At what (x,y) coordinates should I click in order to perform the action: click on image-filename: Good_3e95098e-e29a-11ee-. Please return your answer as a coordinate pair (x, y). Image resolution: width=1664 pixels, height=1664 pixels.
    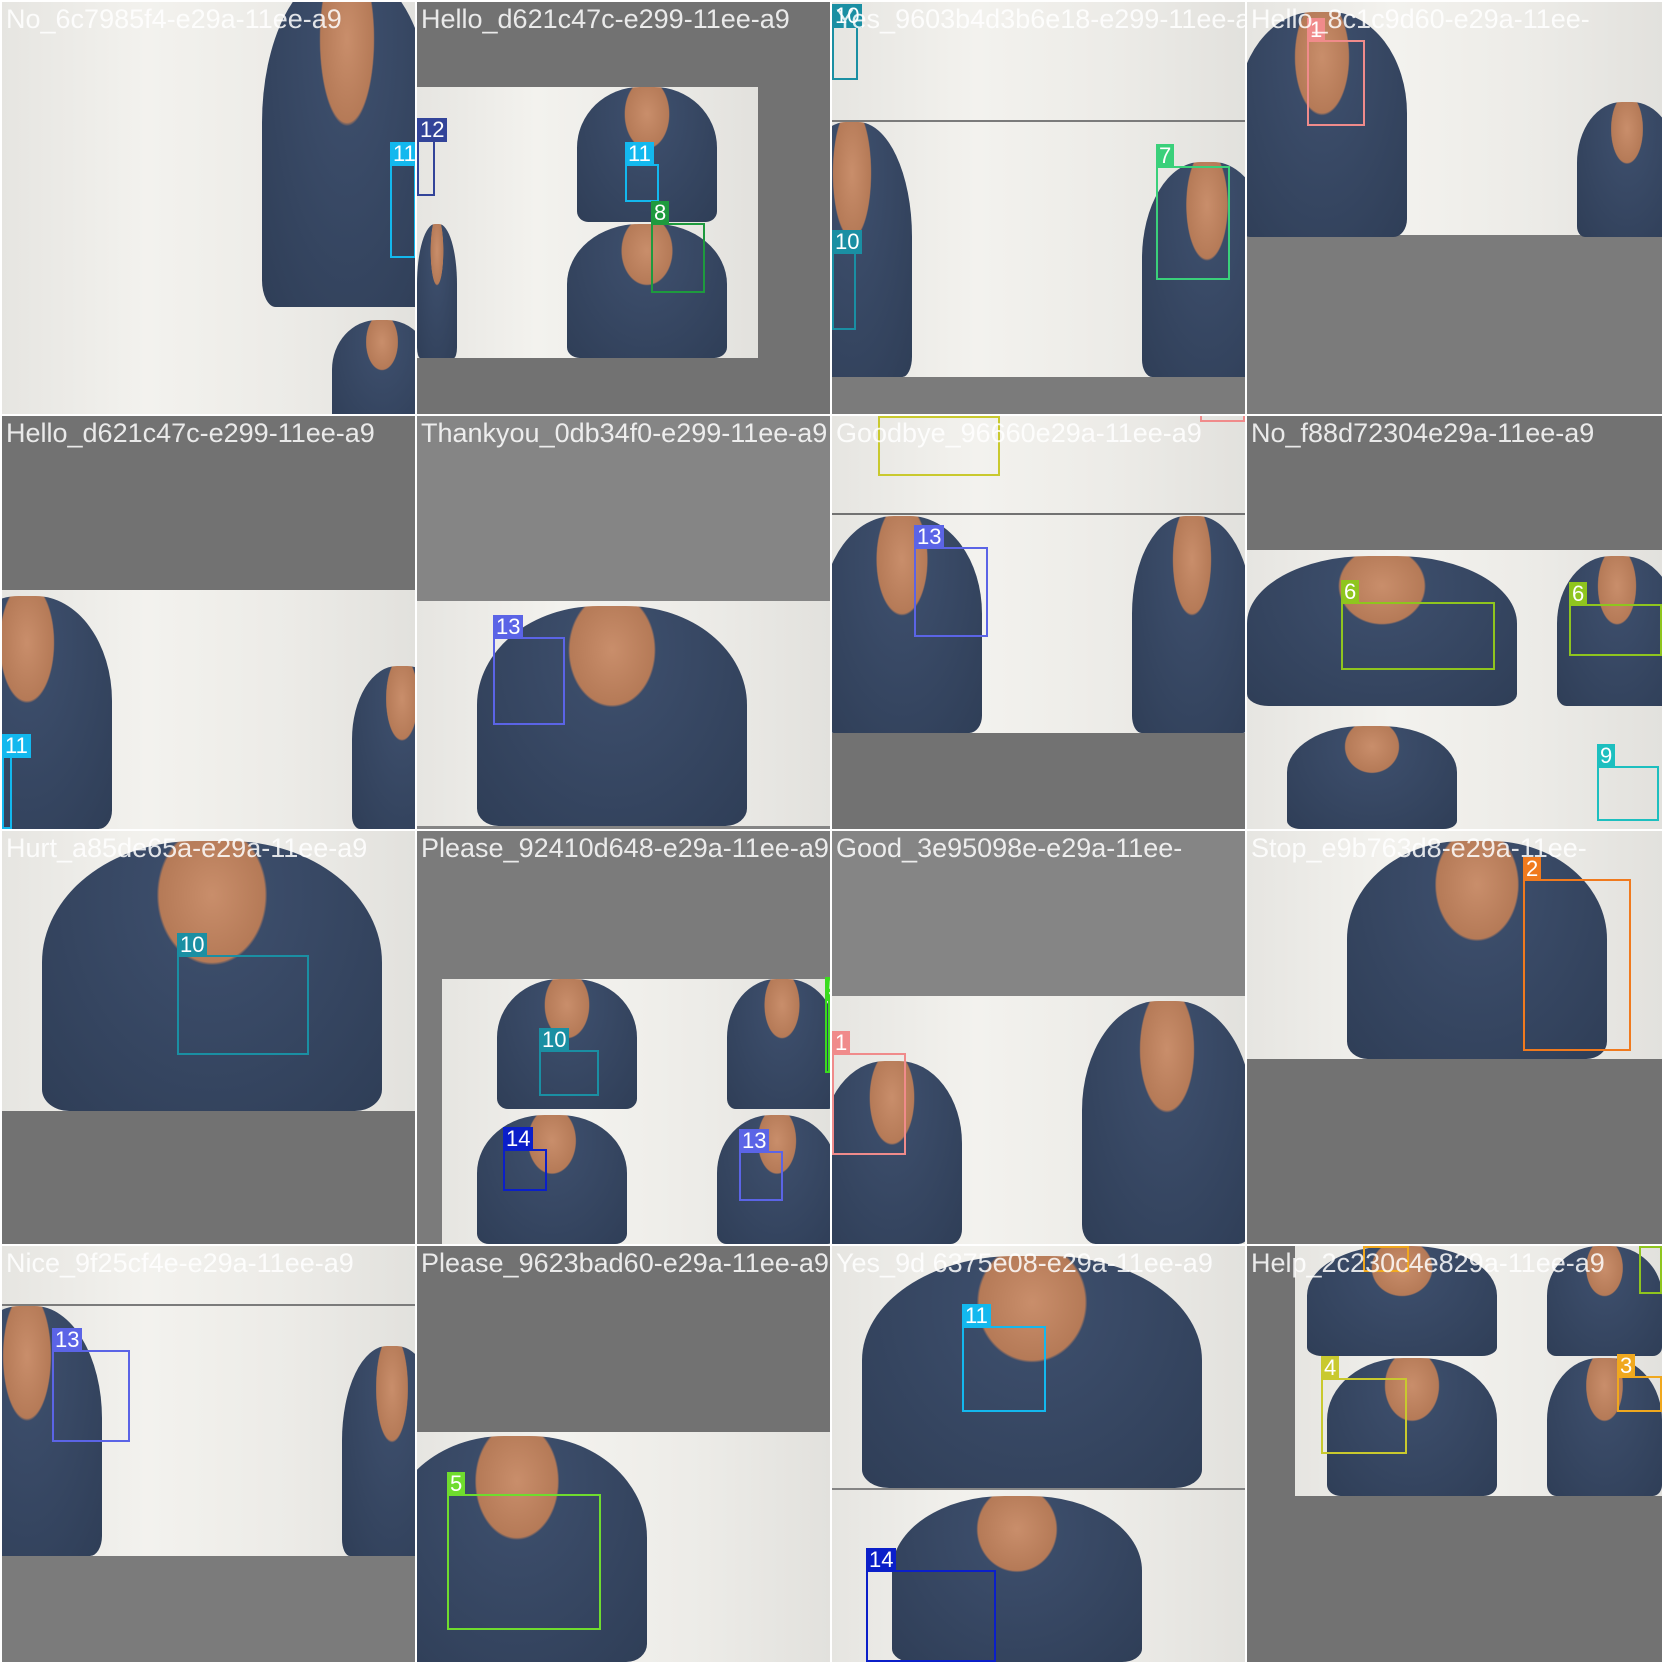
    Looking at the image, I should click on (1009, 848).